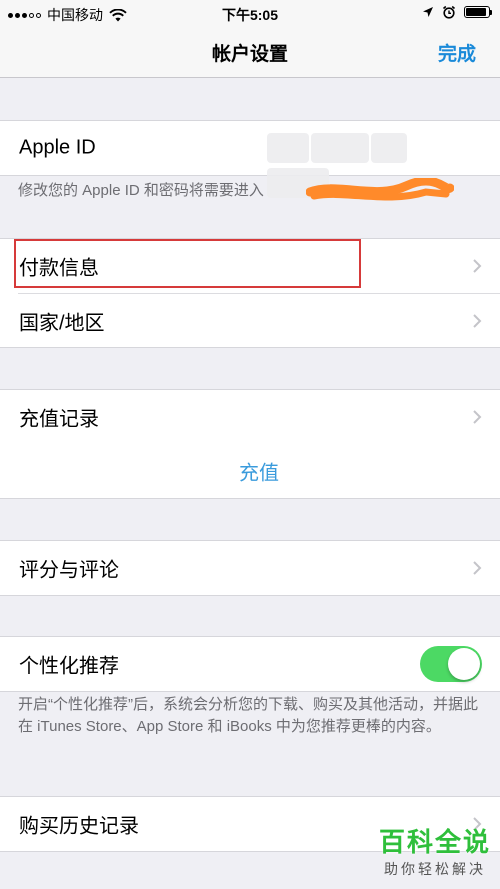 The height and width of the screenshot is (889, 500). Describe the element at coordinates (250, 266) in the screenshot. I see `payment-info-row: 付款信息` at that location.